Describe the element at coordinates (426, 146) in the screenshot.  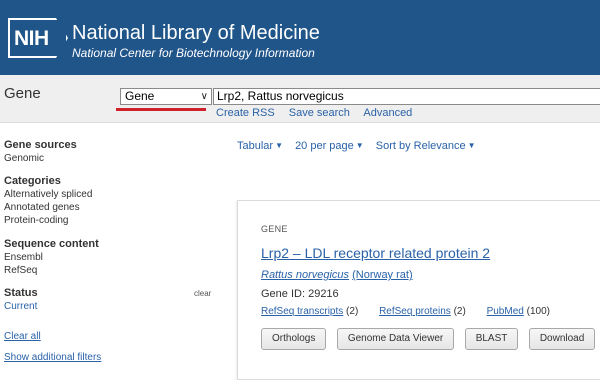
I see `sort-dropdown: Sort by Relevance ▼` at that location.